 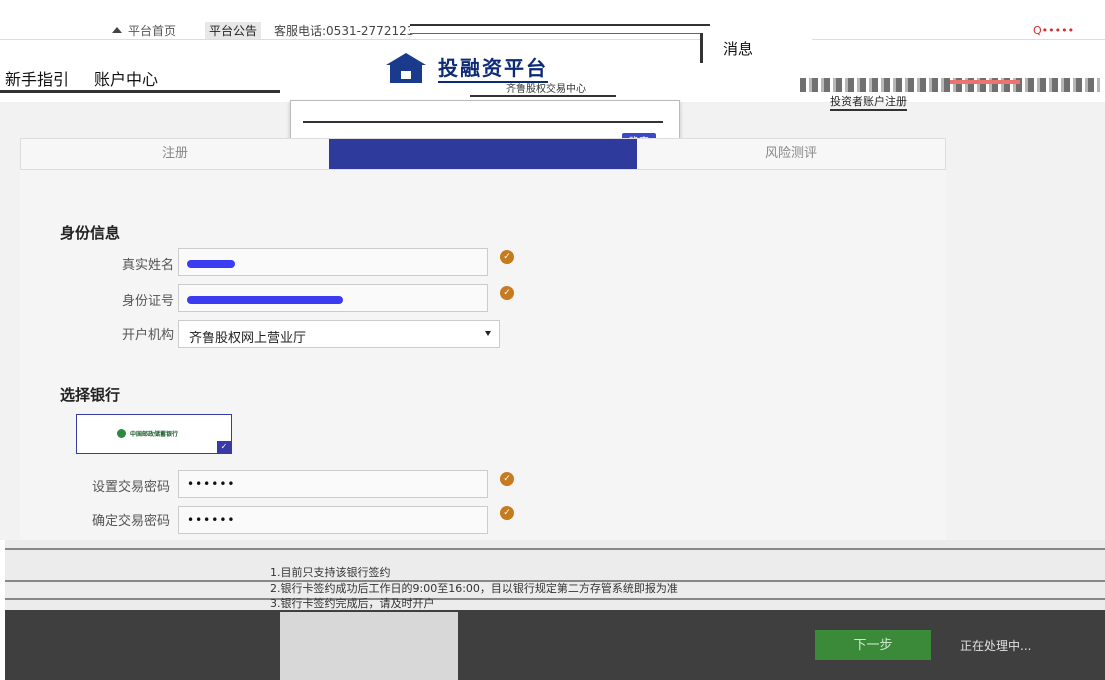 What do you see at coordinates (488, 333) in the screenshot?
I see `chevron-down-icon` at bounding box center [488, 333].